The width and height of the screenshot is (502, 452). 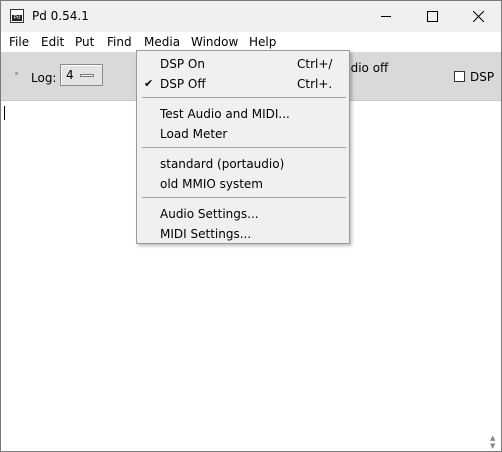 I want to click on log-label: Log:, so click(x=44, y=78).